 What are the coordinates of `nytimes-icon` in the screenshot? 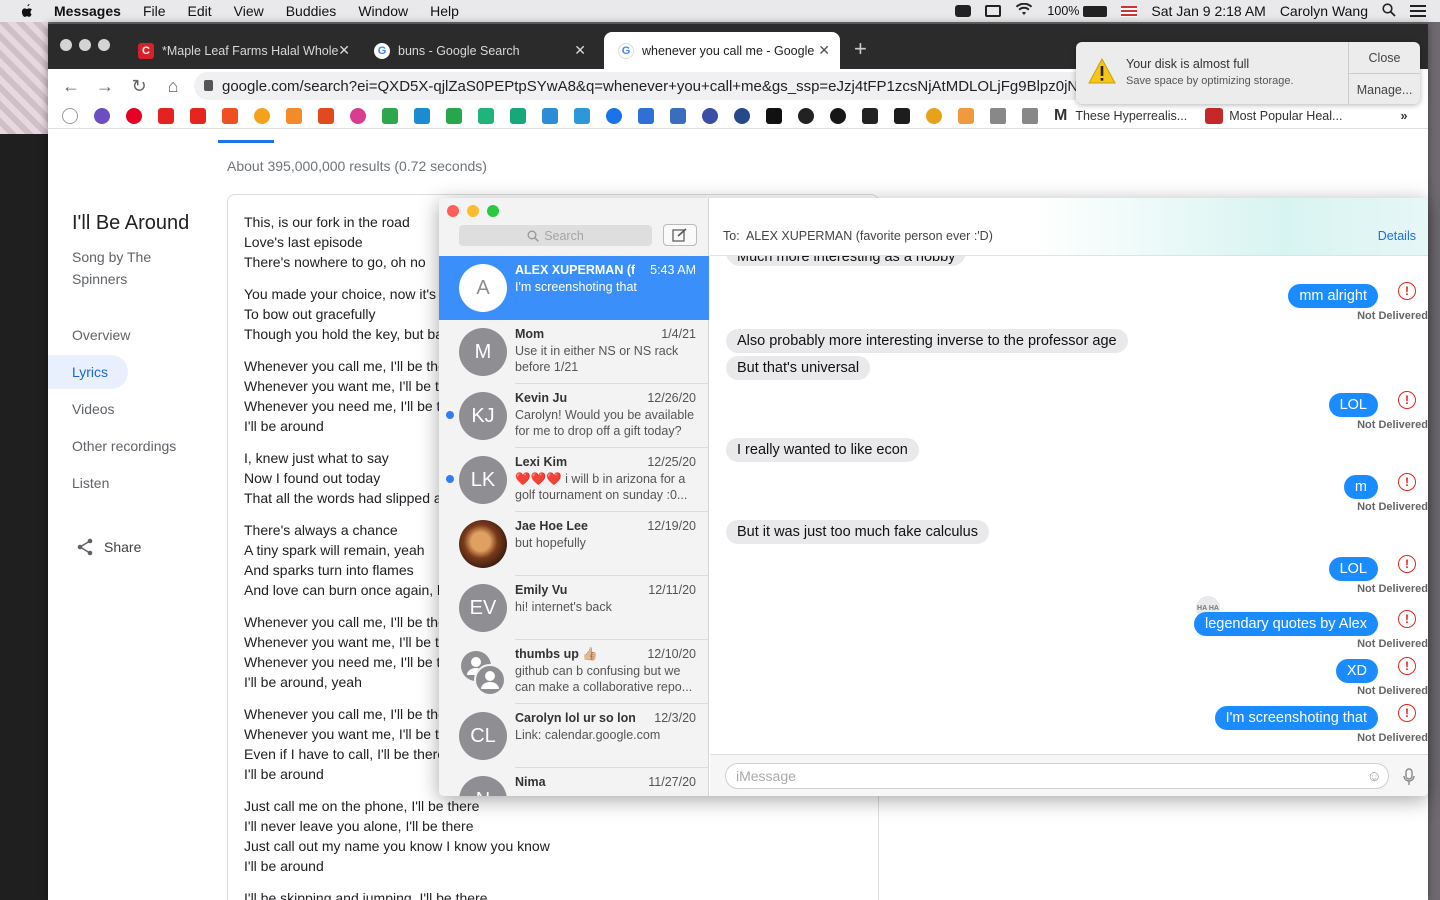 It's located at (806, 115).